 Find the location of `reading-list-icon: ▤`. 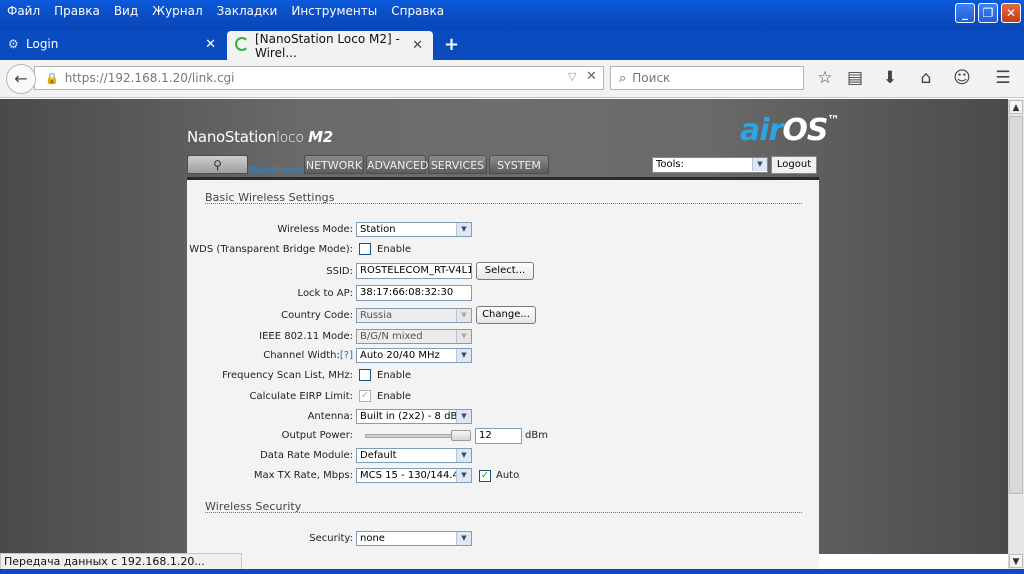

reading-list-icon: ▤ is located at coordinates (855, 78).